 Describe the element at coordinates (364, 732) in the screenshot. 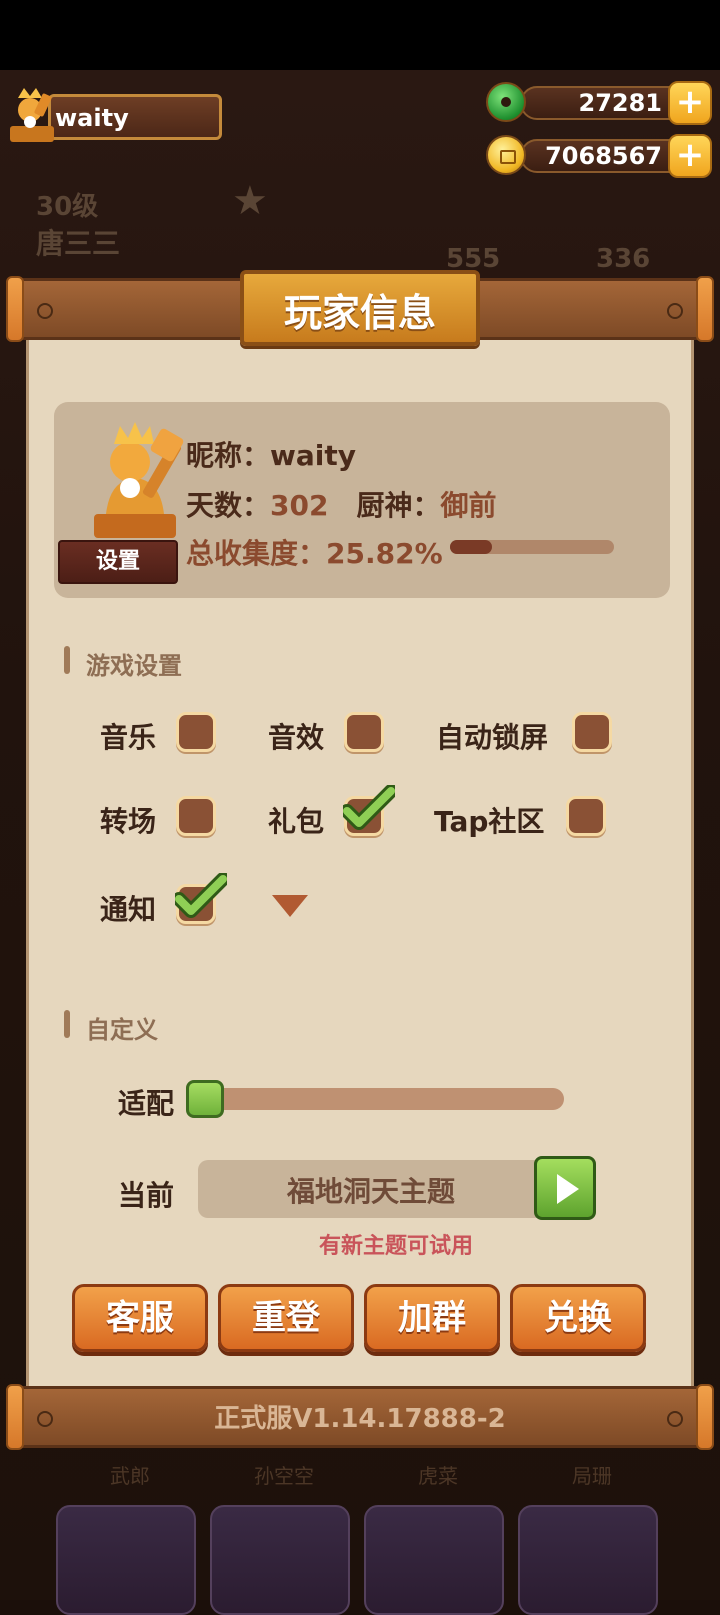

I see `sfx-checkbox` at that location.